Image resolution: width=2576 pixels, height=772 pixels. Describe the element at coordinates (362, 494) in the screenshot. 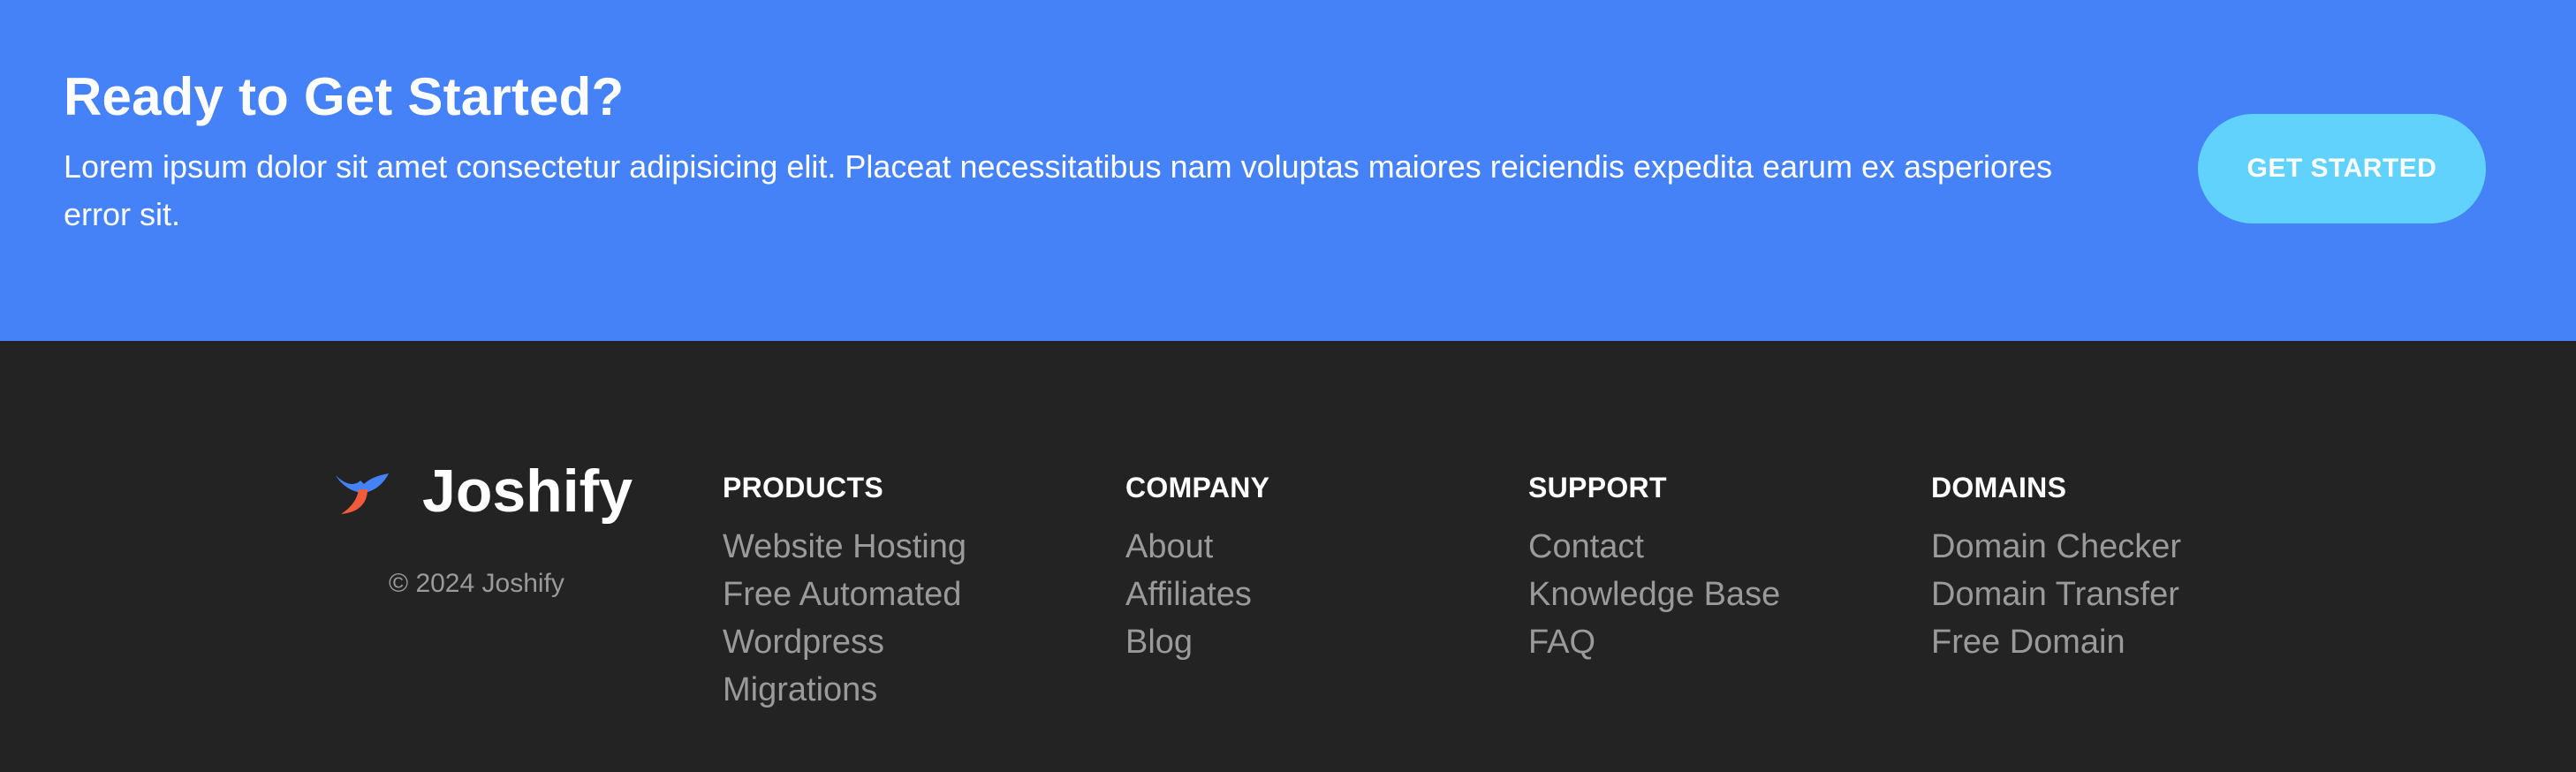

I see `bird-logo-icon` at that location.